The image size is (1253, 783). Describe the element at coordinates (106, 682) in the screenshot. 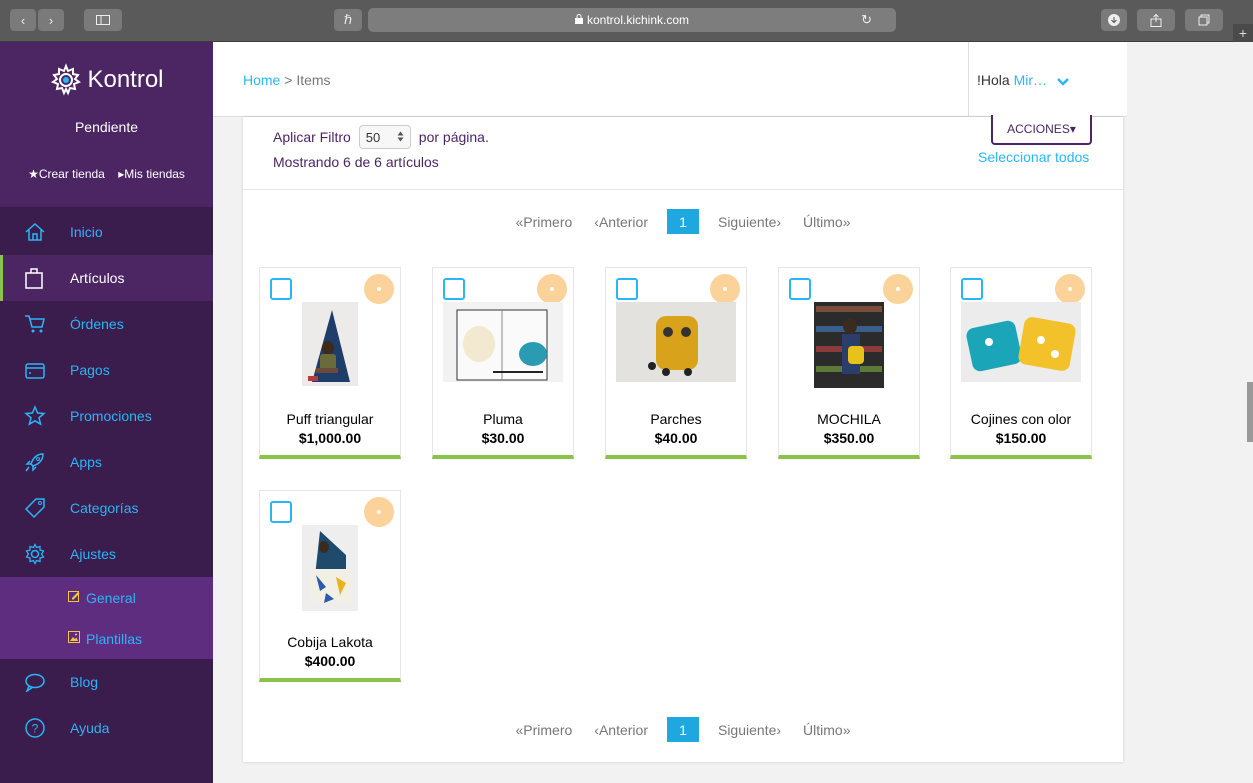

I see `nav-item-blog: Blog` at that location.